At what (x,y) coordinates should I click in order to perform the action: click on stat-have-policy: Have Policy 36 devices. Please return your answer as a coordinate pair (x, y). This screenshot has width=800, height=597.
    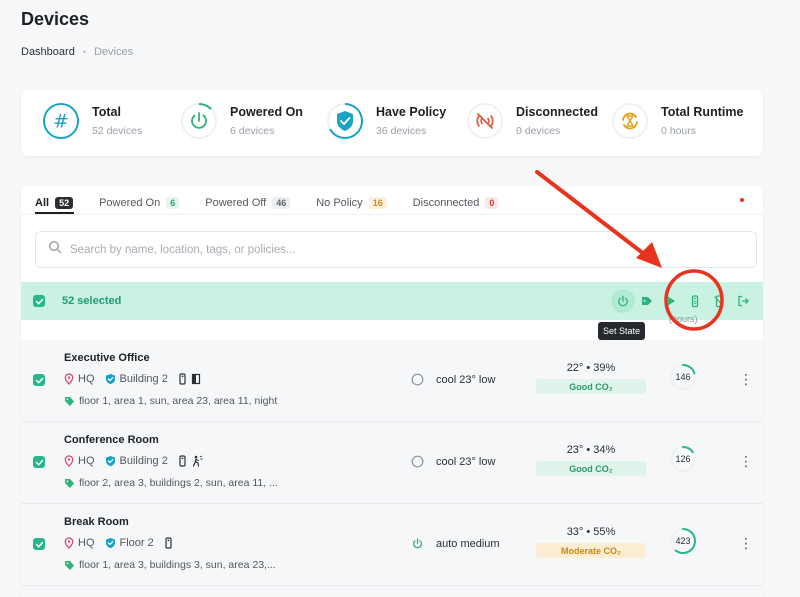
    Looking at the image, I should click on (386, 121).